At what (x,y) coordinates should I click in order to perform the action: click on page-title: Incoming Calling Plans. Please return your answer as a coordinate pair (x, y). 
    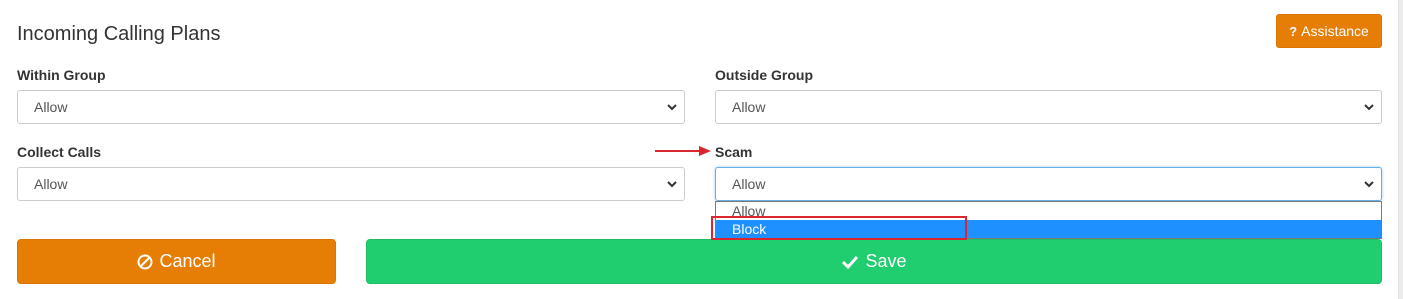
    Looking at the image, I should click on (119, 34).